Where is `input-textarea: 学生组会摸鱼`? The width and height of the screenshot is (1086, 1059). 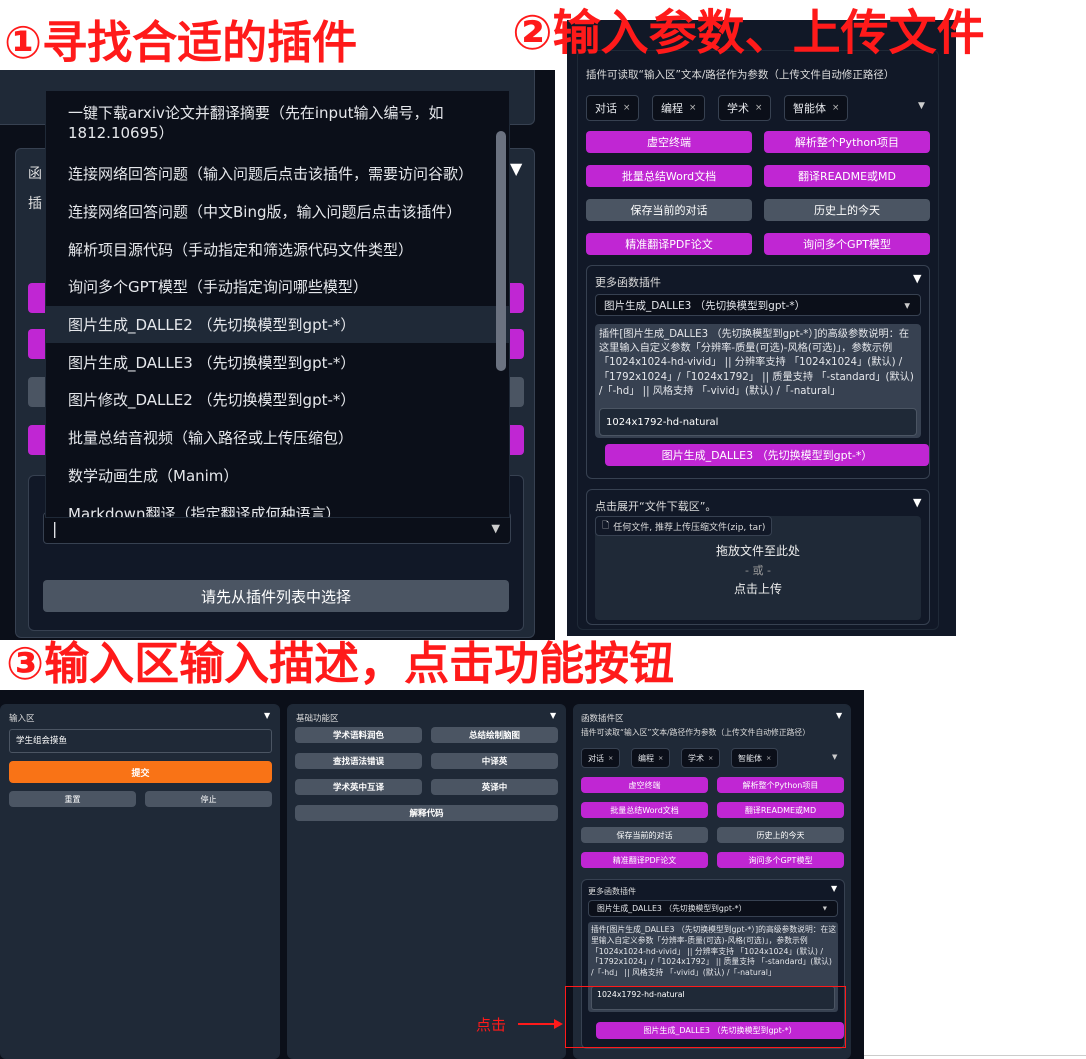
input-textarea: 学生组会摸鱼 is located at coordinates (140, 741).